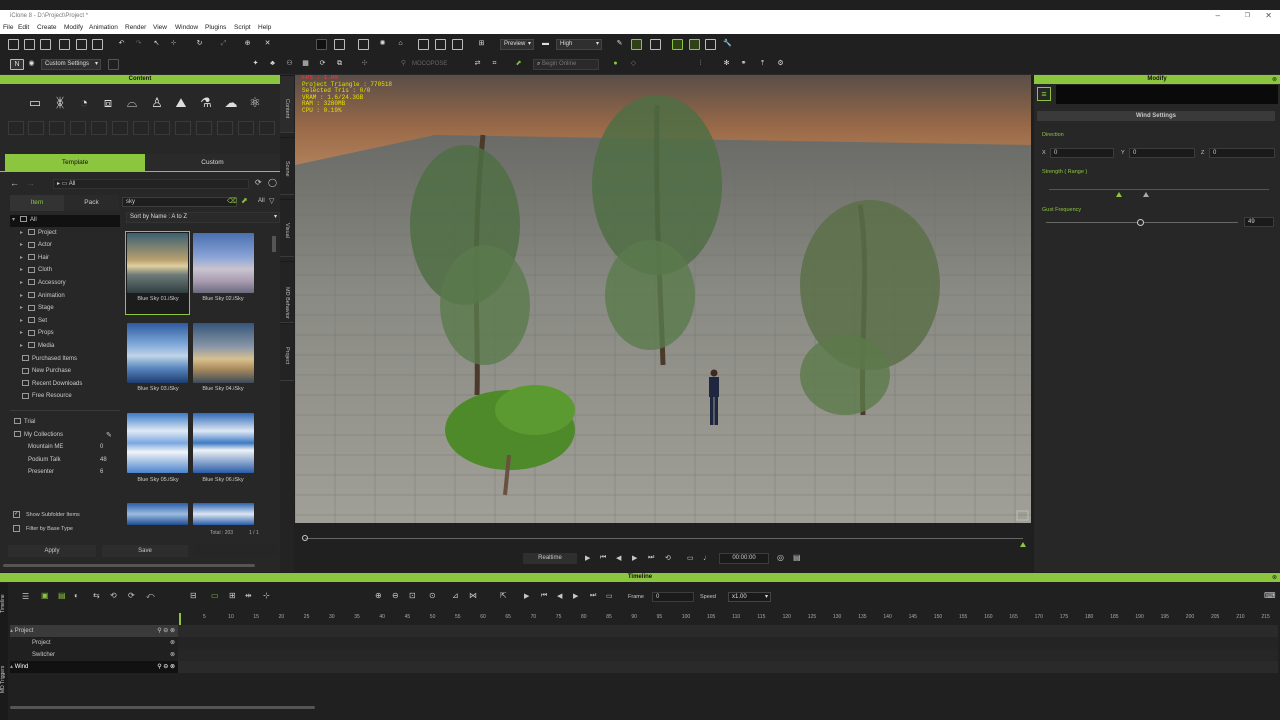 The height and width of the screenshot is (720, 1280). I want to click on strength-max-handle, so click(1146, 194).